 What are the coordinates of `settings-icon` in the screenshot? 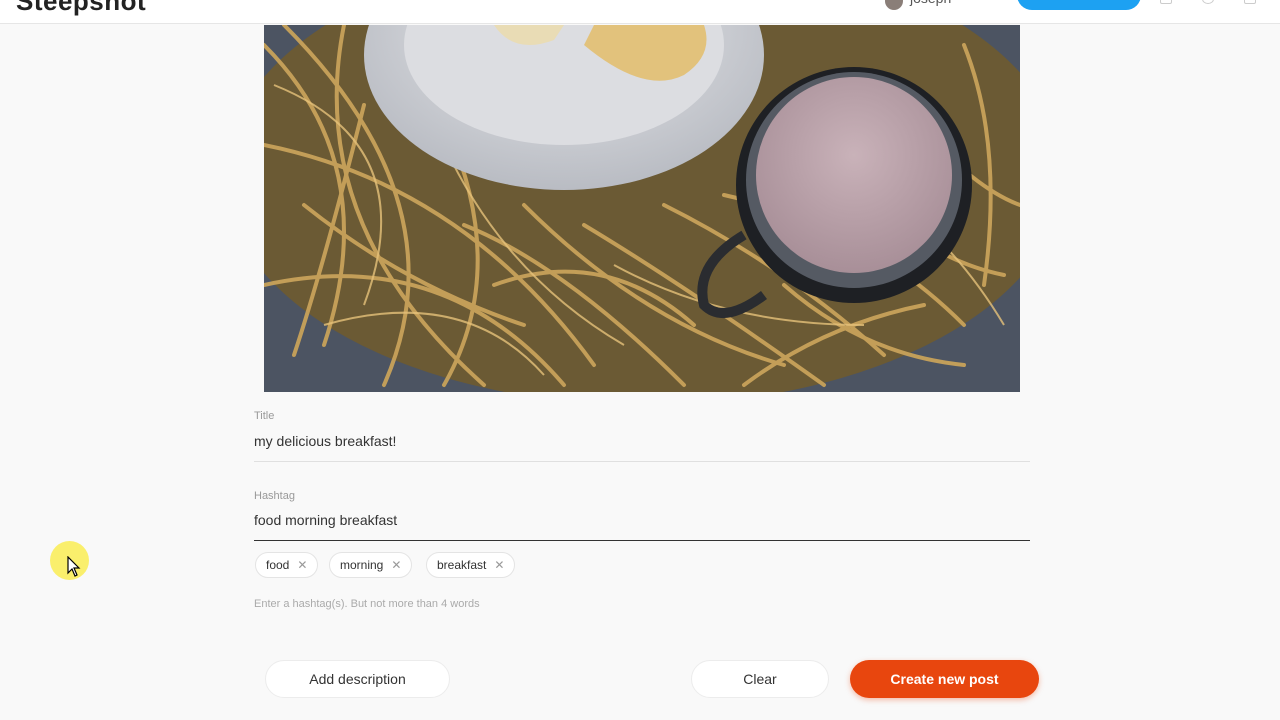 It's located at (1208, 2).